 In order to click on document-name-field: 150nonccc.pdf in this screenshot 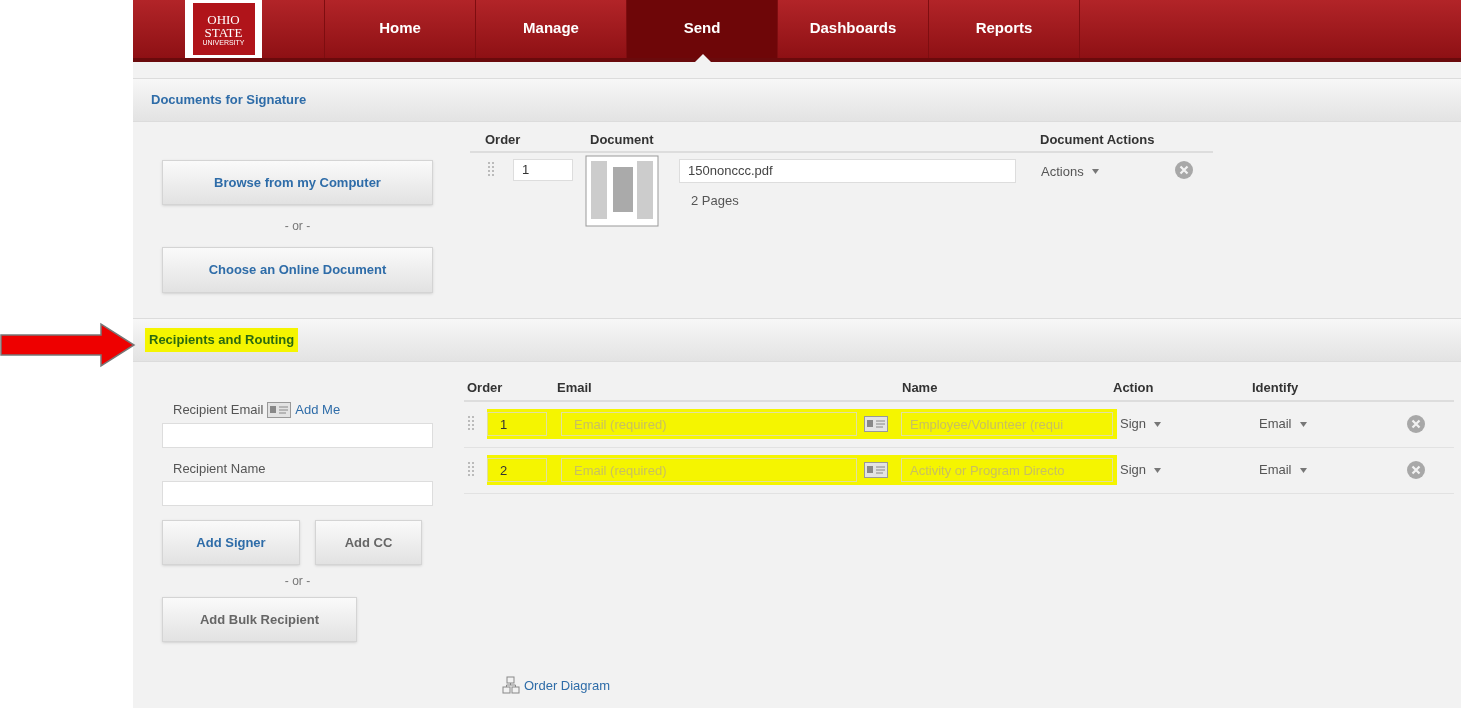, I will do `click(847, 170)`.